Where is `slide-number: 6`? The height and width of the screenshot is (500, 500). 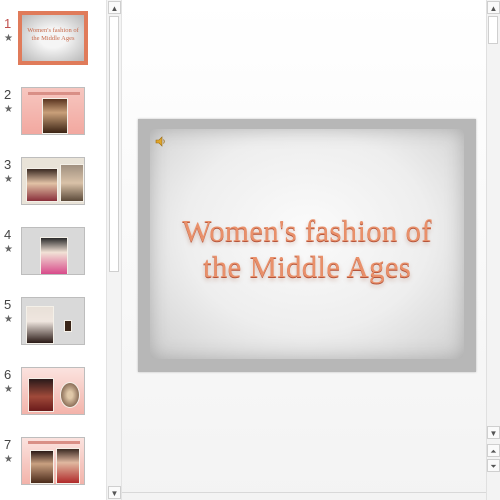
slide-number: 6 is located at coordinates (8, 374).